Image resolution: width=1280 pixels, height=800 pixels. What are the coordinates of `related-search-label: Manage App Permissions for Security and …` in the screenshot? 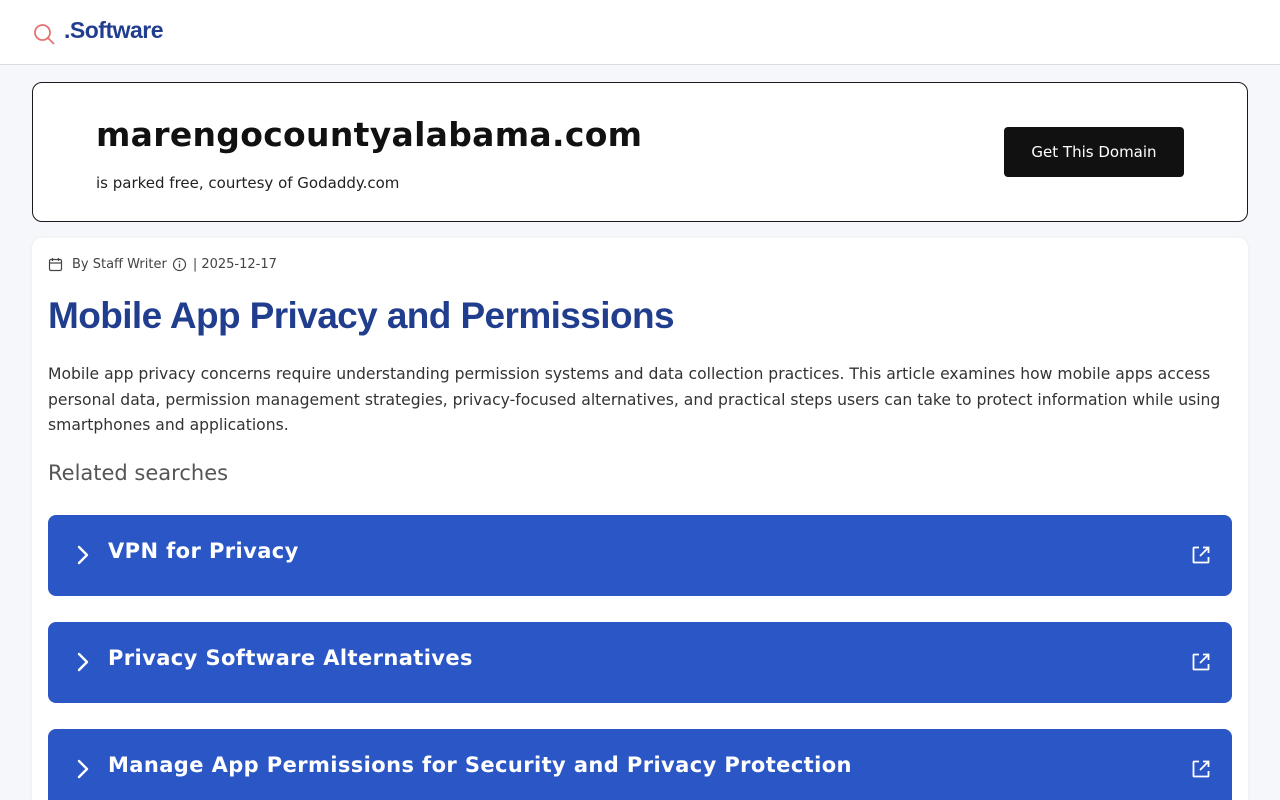 It's located at (480, 765).